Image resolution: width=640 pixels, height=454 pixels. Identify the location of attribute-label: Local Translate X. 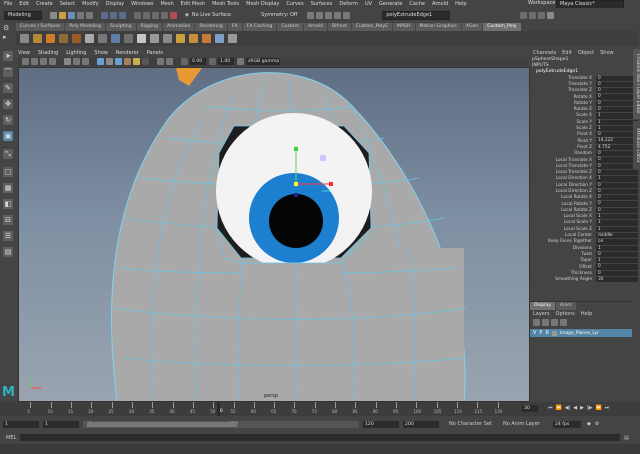
(563, 160).